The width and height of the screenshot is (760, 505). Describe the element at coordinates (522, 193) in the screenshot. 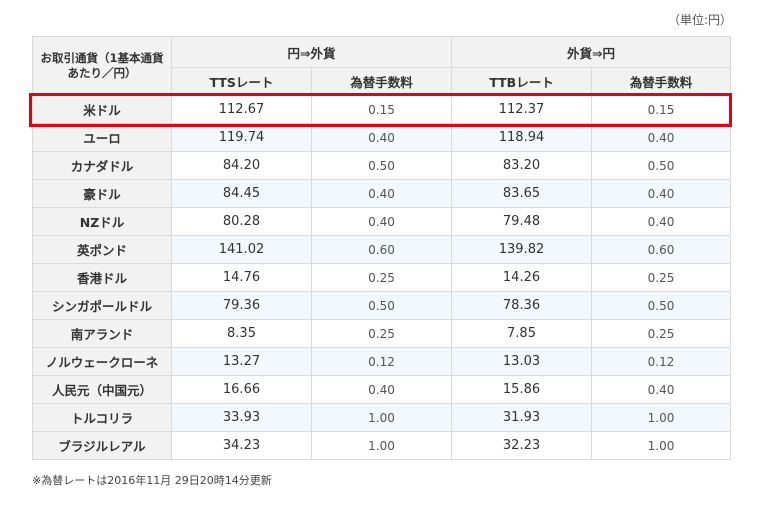

I see `ttb-rate: 83.65` at that location.